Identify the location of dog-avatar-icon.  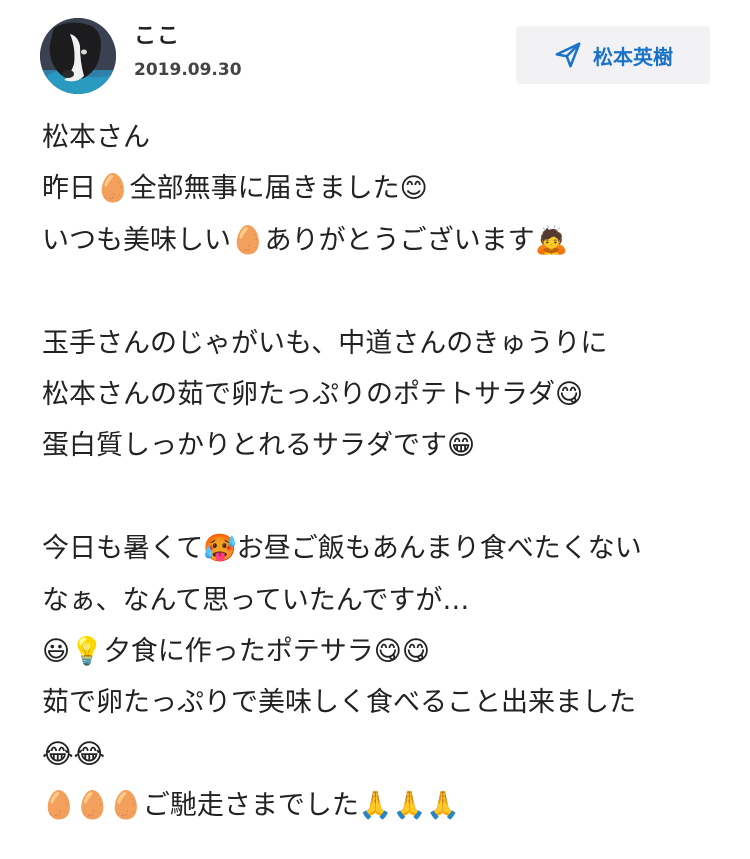
(78, 56).